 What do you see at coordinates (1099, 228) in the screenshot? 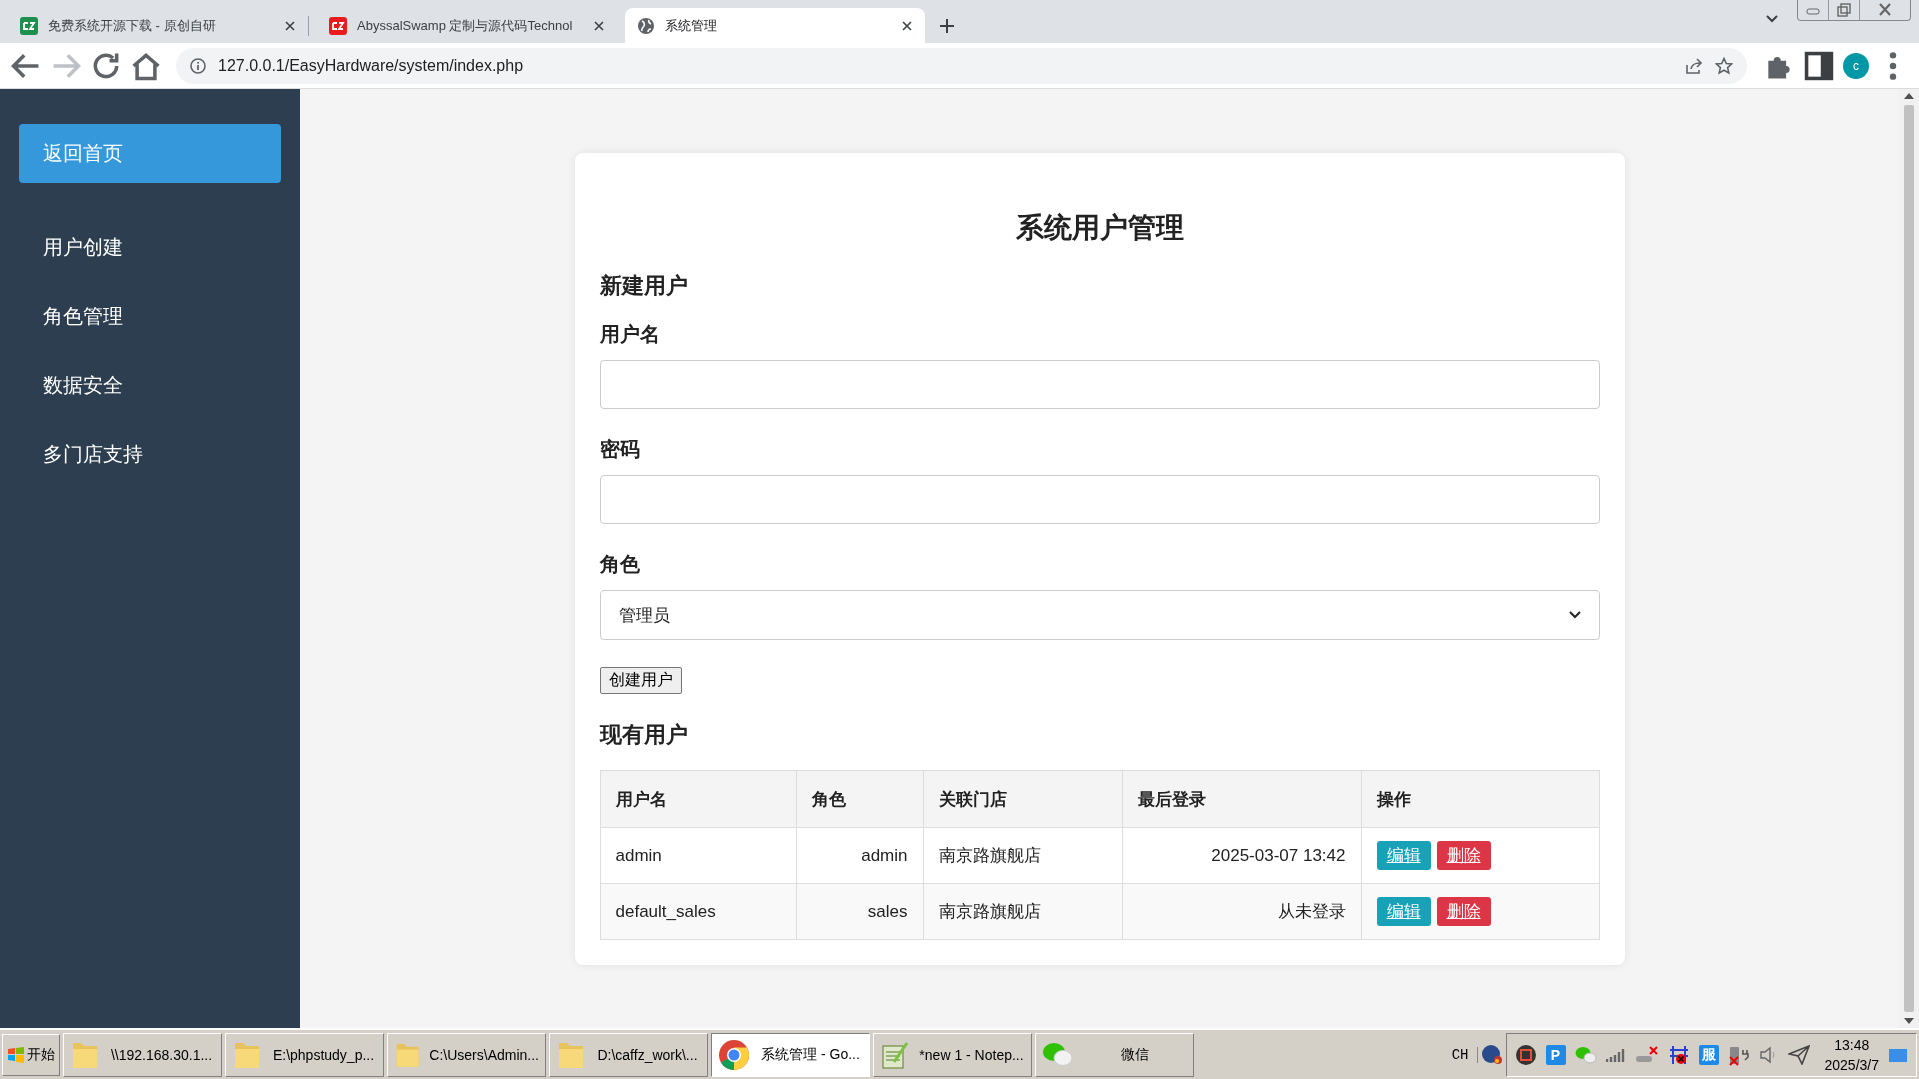
I see `page-title: 系统用户管理` at bounding box center [1099, 228].